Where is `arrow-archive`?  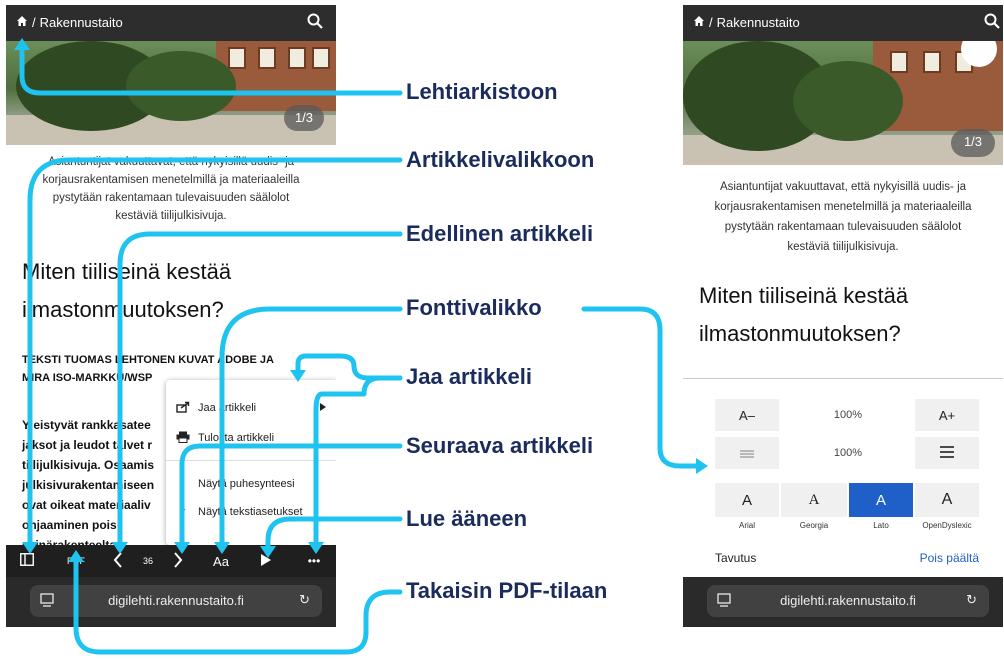
arrow-archive is located at coordinates (211, 70).